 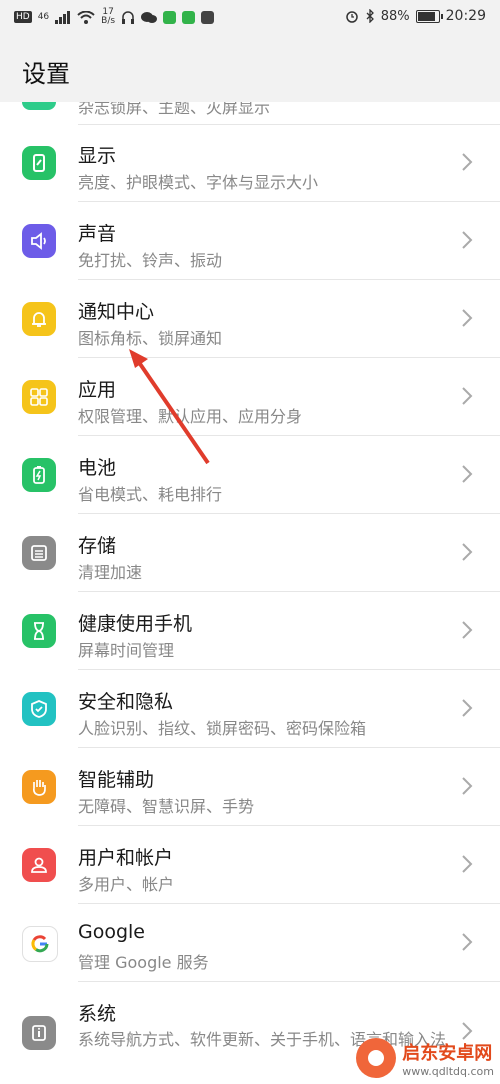 I want to click on item-title: 声音, so click(x=97, y=234).